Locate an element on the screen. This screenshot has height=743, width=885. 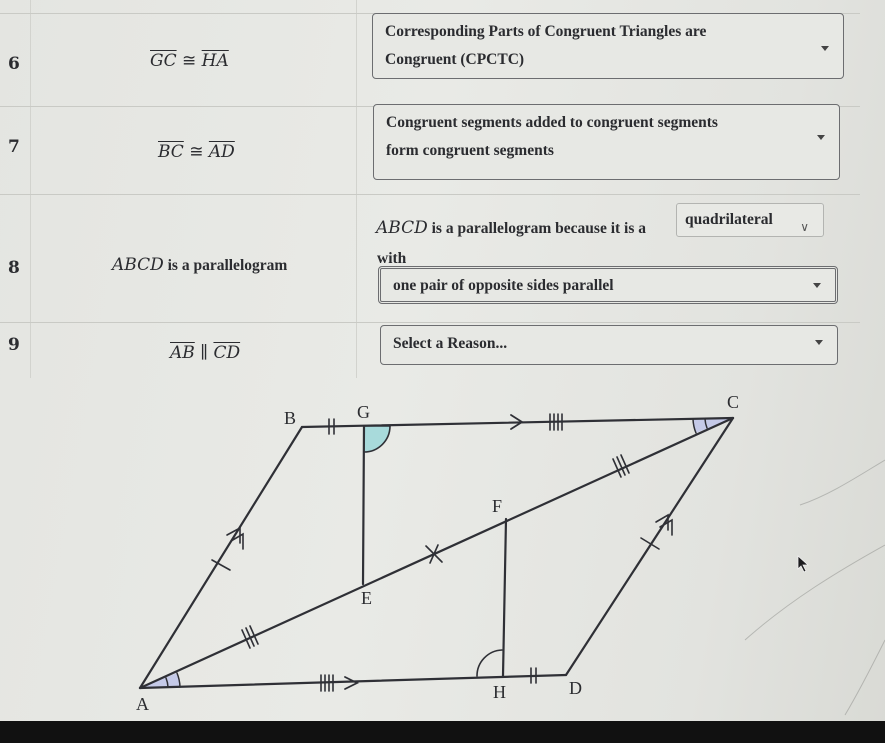
screen-glare is located at coordinates (814, 587).